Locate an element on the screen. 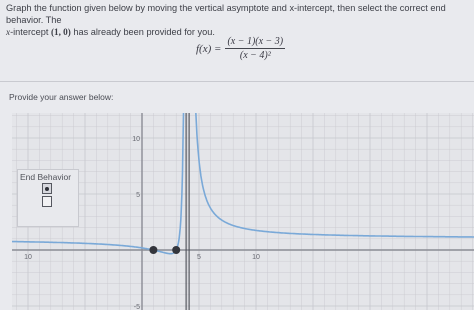 This screenshot has width=474, height=310. formula-lhs: f(x) = is located at coordinates (209, 48).